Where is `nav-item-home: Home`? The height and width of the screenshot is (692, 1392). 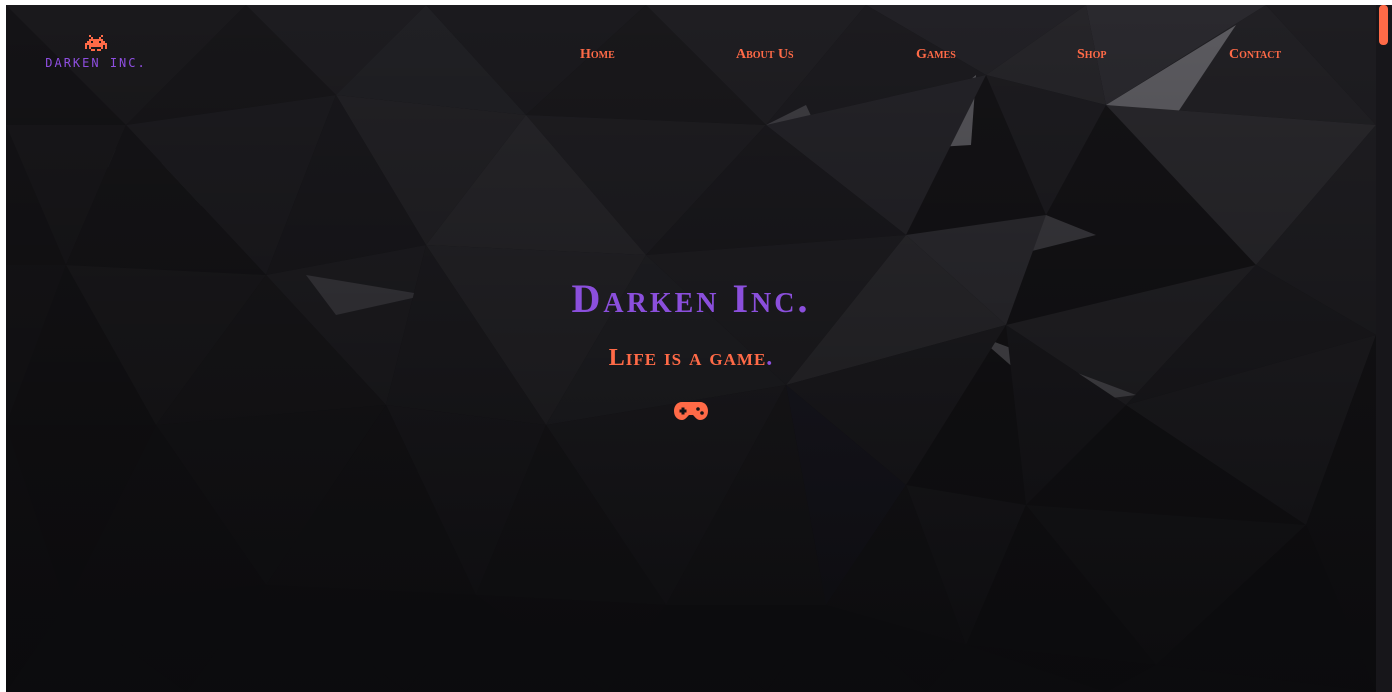
nav-item-home: Home is located at coordinates (597, 55).